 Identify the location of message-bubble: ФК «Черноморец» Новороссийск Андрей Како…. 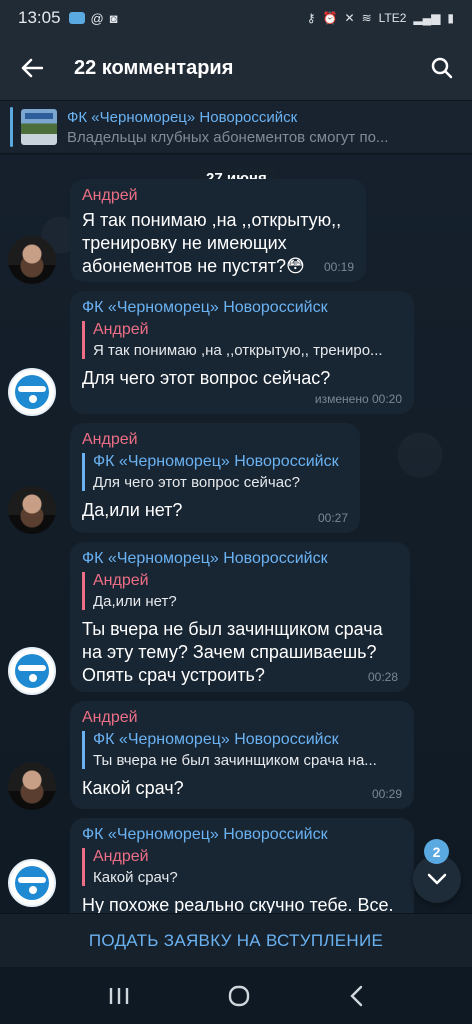
(242, 873).